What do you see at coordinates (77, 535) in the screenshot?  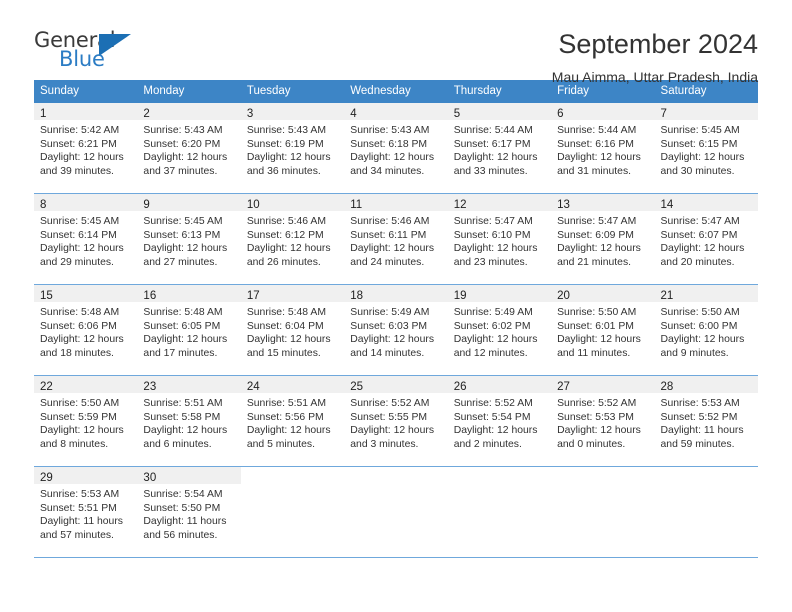 I see `daylight-text-line2: and 57 minutes.` at bounding box center [77, 535].